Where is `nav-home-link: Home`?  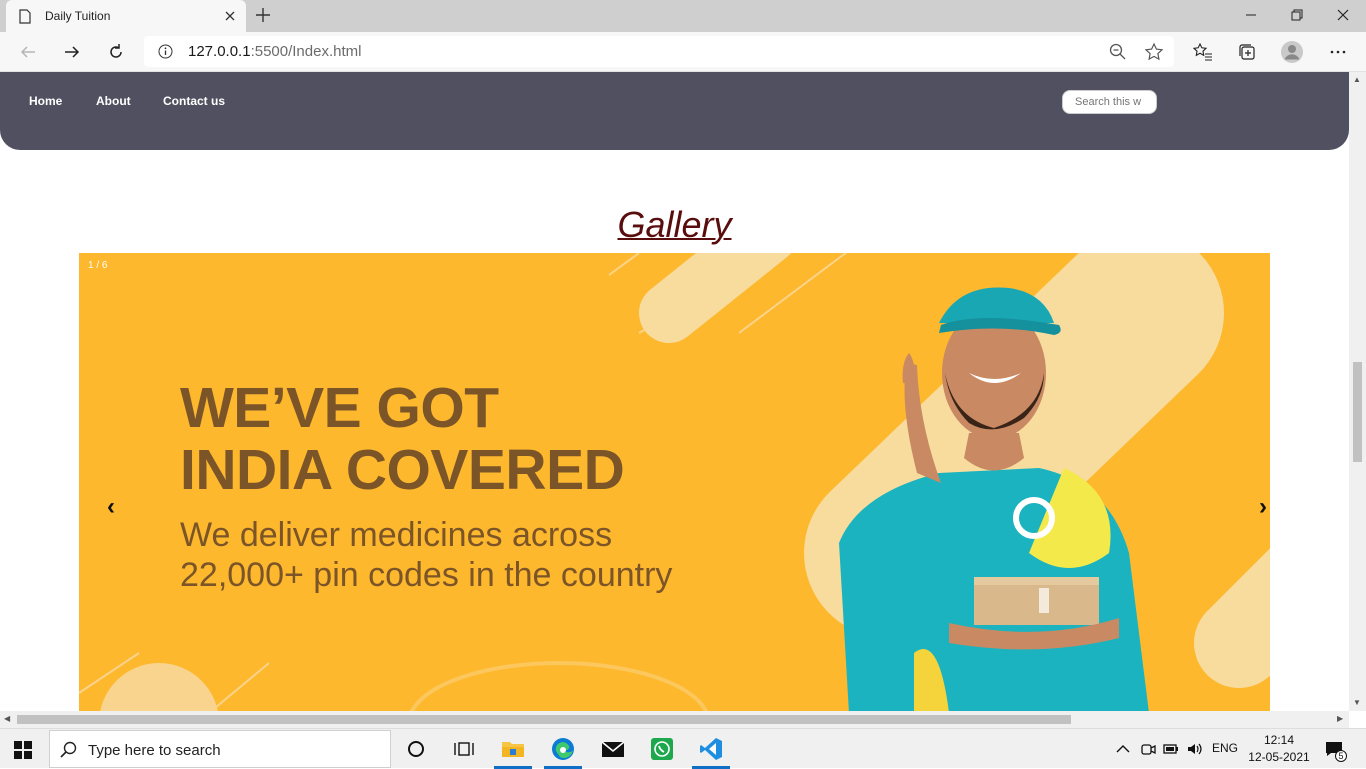
nav-home-link: Home is located at coordinates (45, 101).